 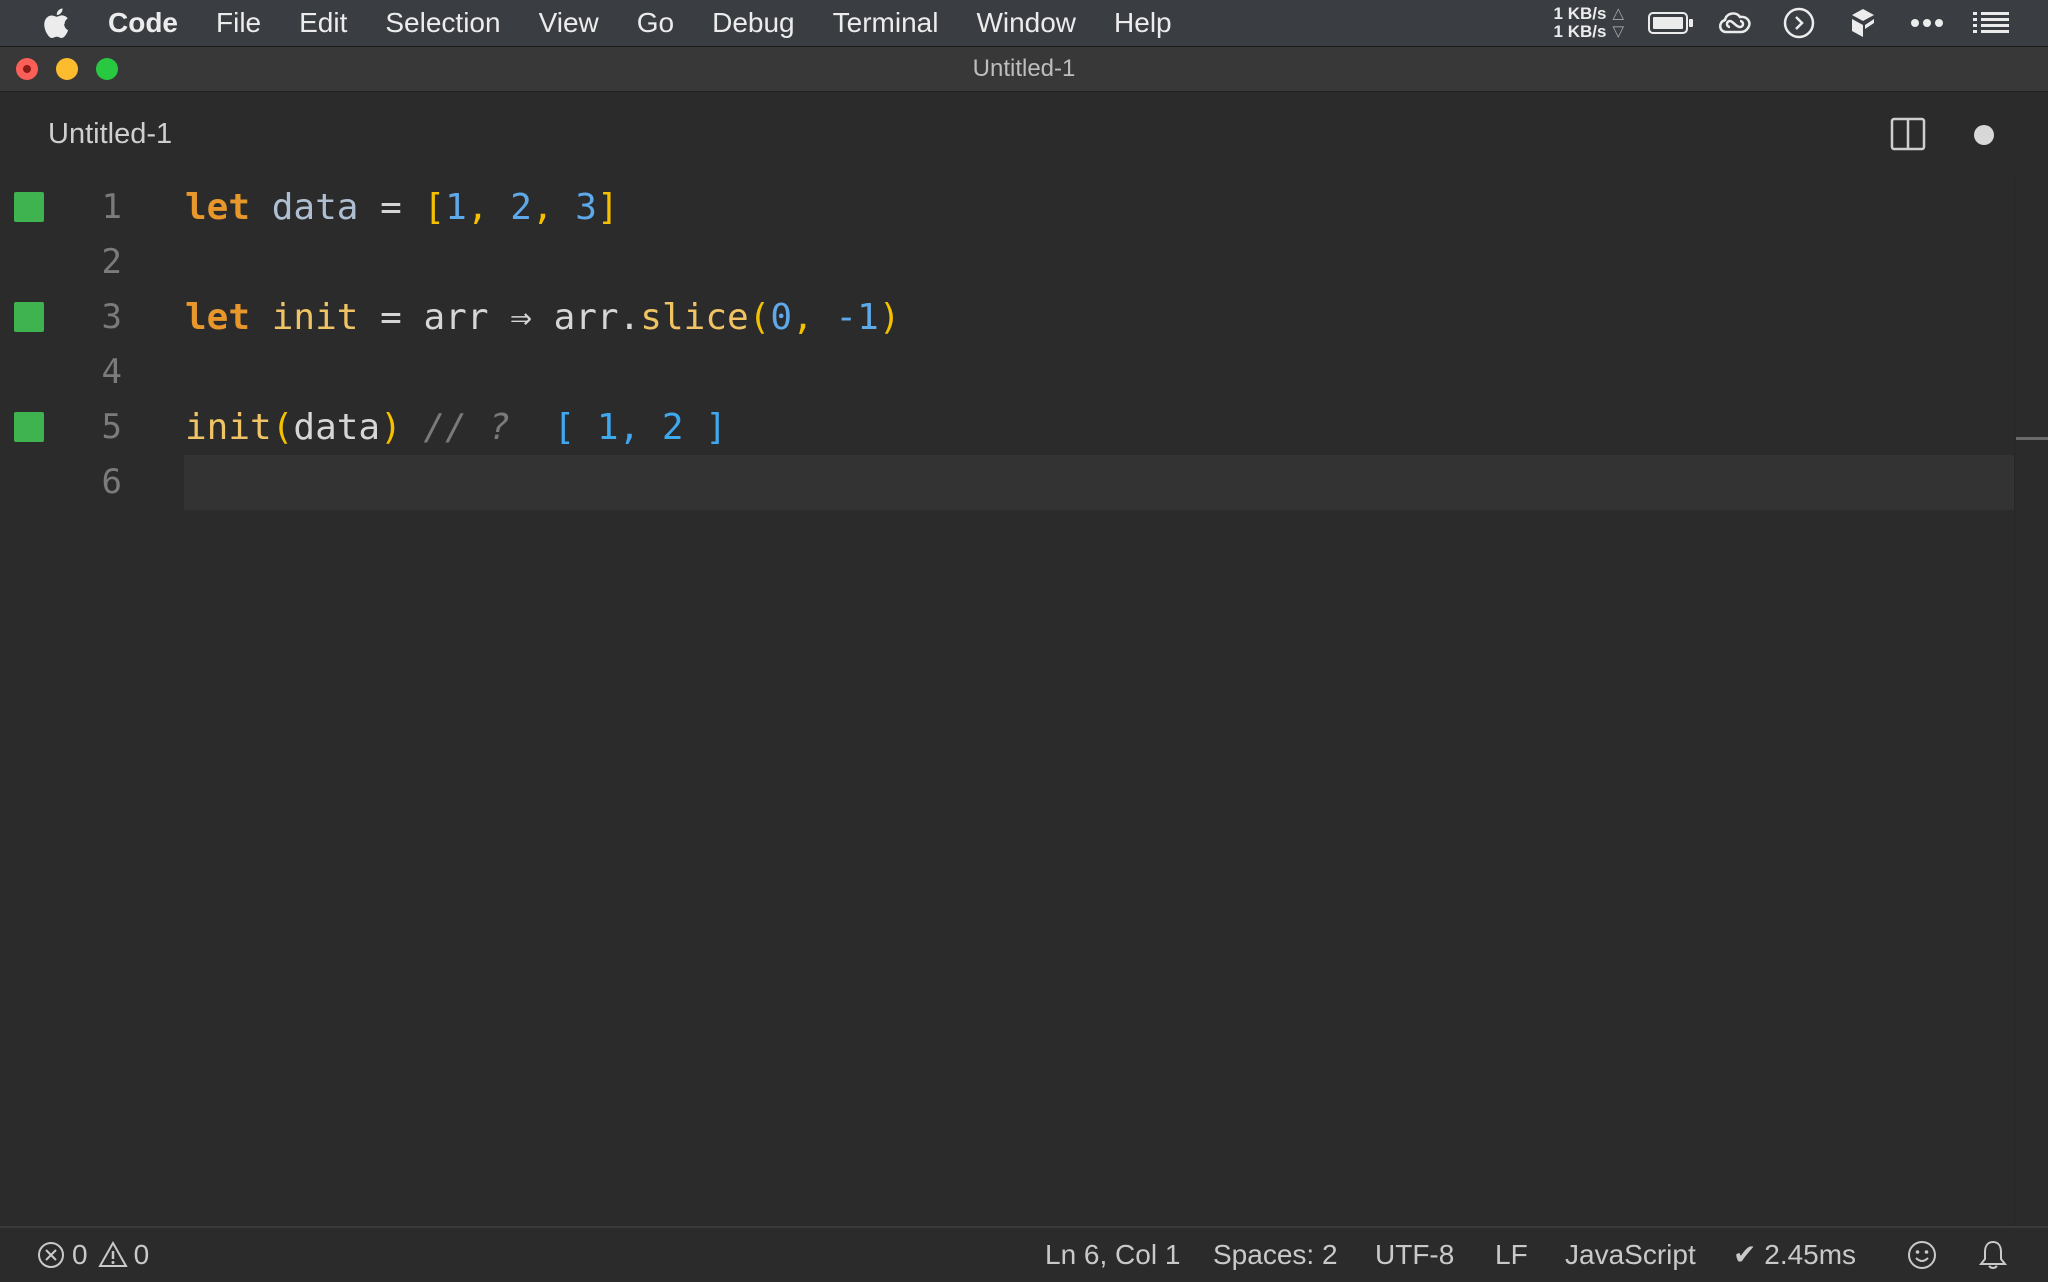 I want to click on menu-window: Window, so click(x=1026, y=23).